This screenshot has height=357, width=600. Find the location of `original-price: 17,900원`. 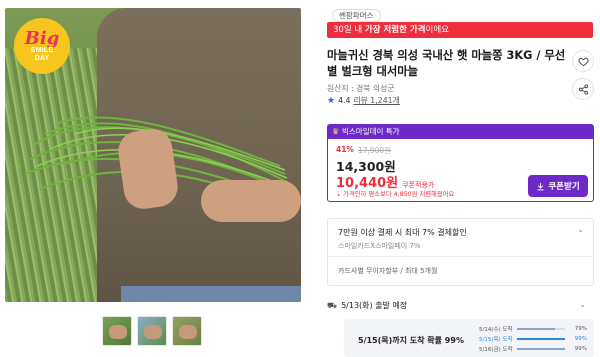

original-price: 17,900원 is located at coordinates (374, 150).